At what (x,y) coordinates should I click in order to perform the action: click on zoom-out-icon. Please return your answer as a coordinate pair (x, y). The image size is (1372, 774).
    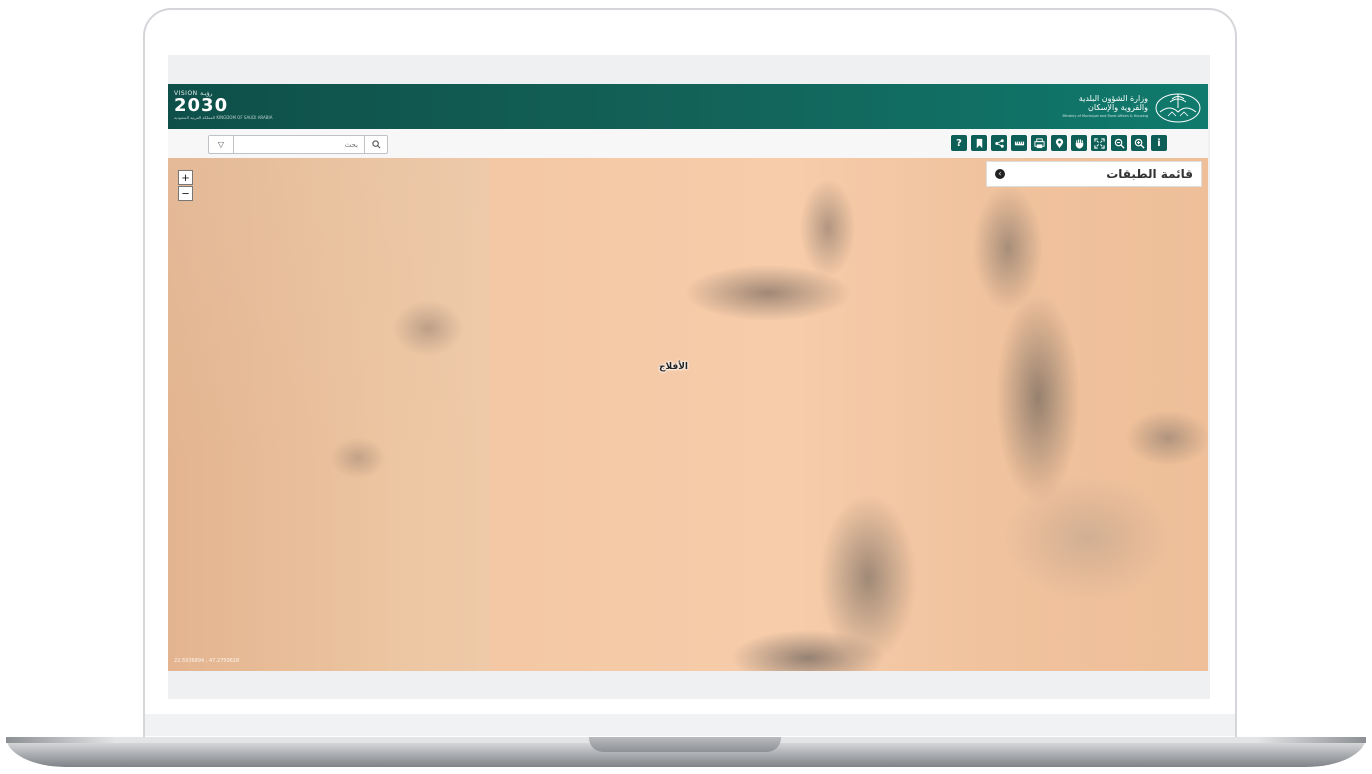
    Looking at the image, I should click on (1119, 143).